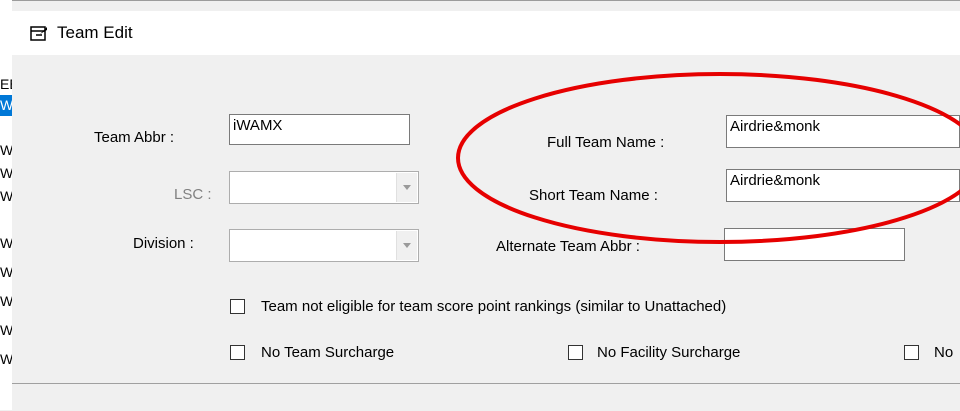 The height and width of the screenshot is (411, 960). Describe the element at coordinates (324, 187) in the screenshot. I see `lsc-select` at that location.